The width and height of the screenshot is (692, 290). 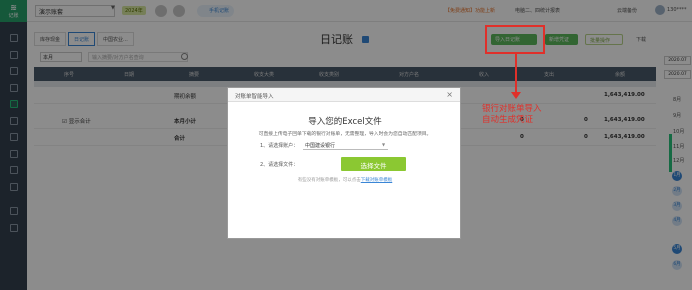 What do you see at coordinates (515, 39) in the screenshot?
I see `highlight-box` at bounding box center [515, 39].